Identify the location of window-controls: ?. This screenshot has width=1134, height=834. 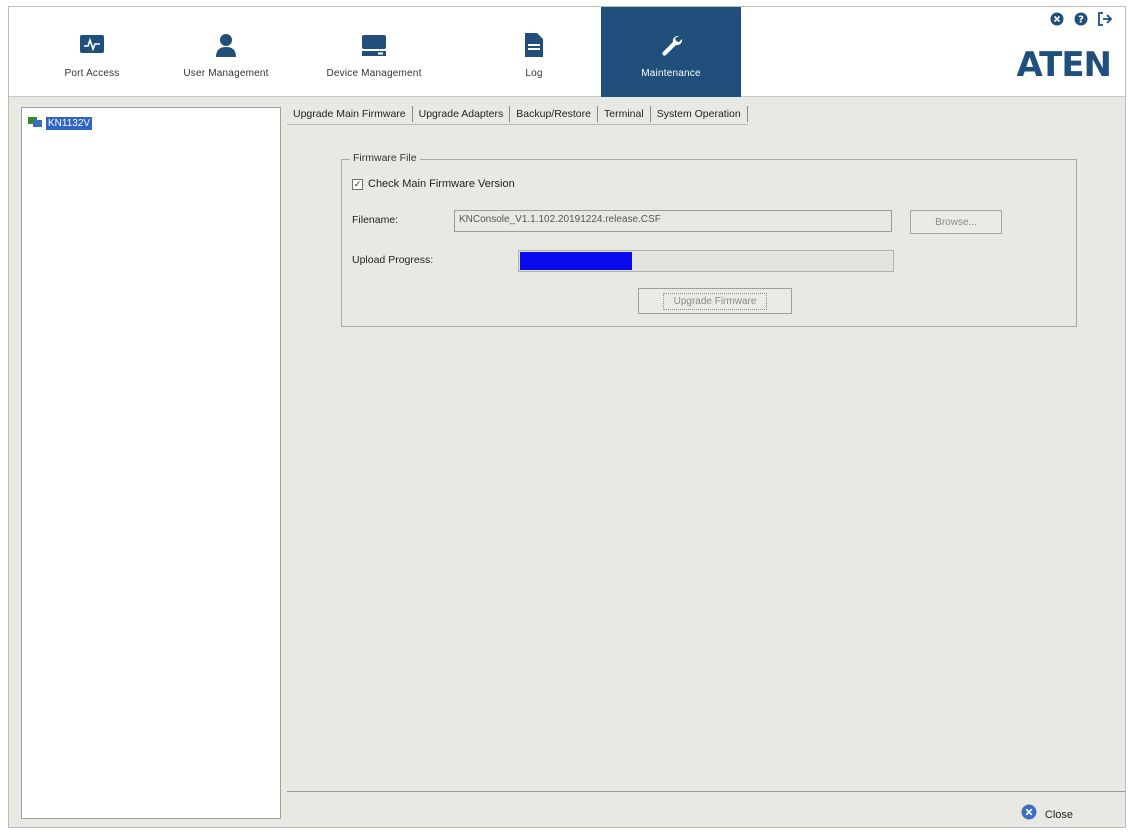
(1081, 19).